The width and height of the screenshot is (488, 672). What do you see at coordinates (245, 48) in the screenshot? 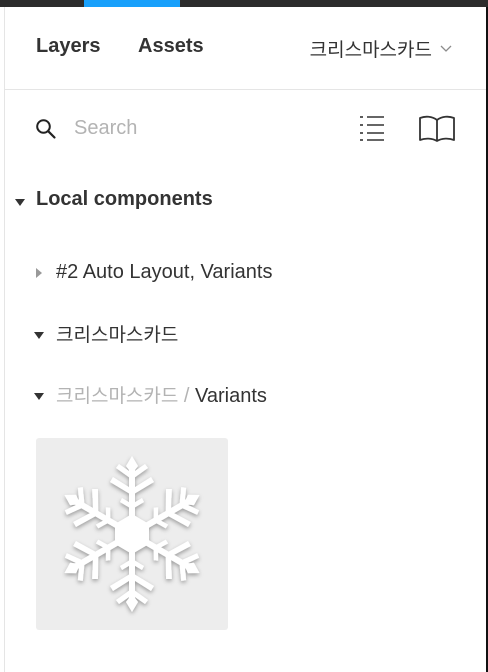
I see `panel-tabs: Layers Assets 크리스마스카드` at bounding box center [245, 48].